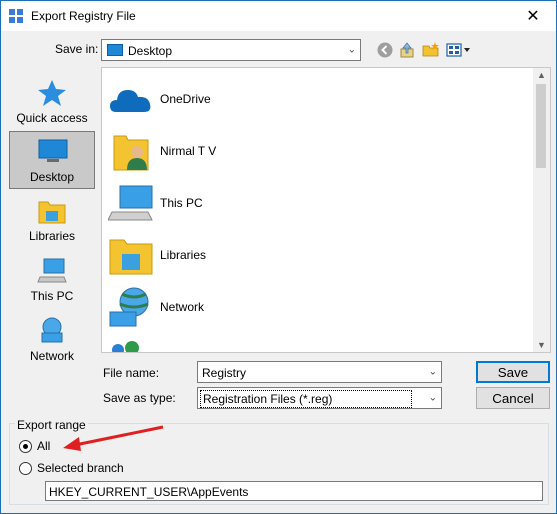 This screenshot has width=557, height=514. What do you see at coordinates (513, 372) in the screenshot?
I see `save-button: Save` at bounding box center [513, 372].